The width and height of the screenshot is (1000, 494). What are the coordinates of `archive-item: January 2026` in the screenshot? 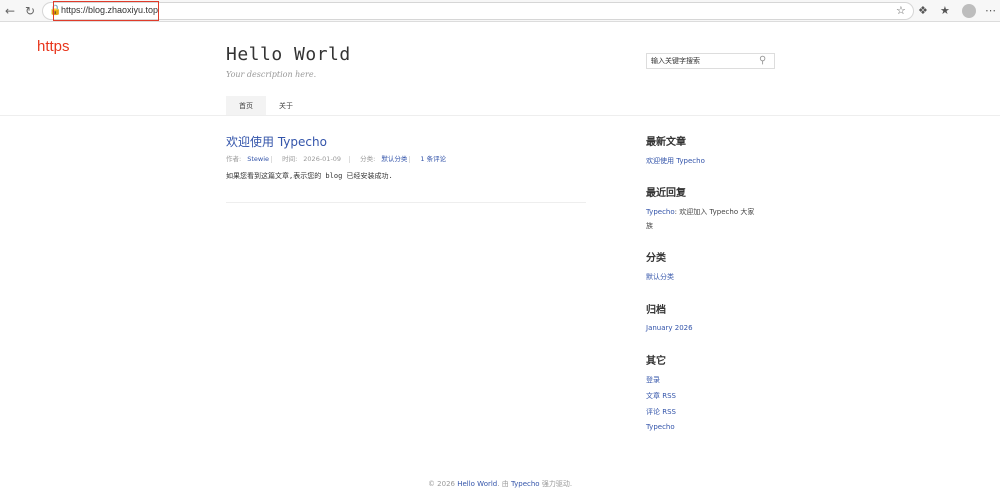 It's located at (669, 328).